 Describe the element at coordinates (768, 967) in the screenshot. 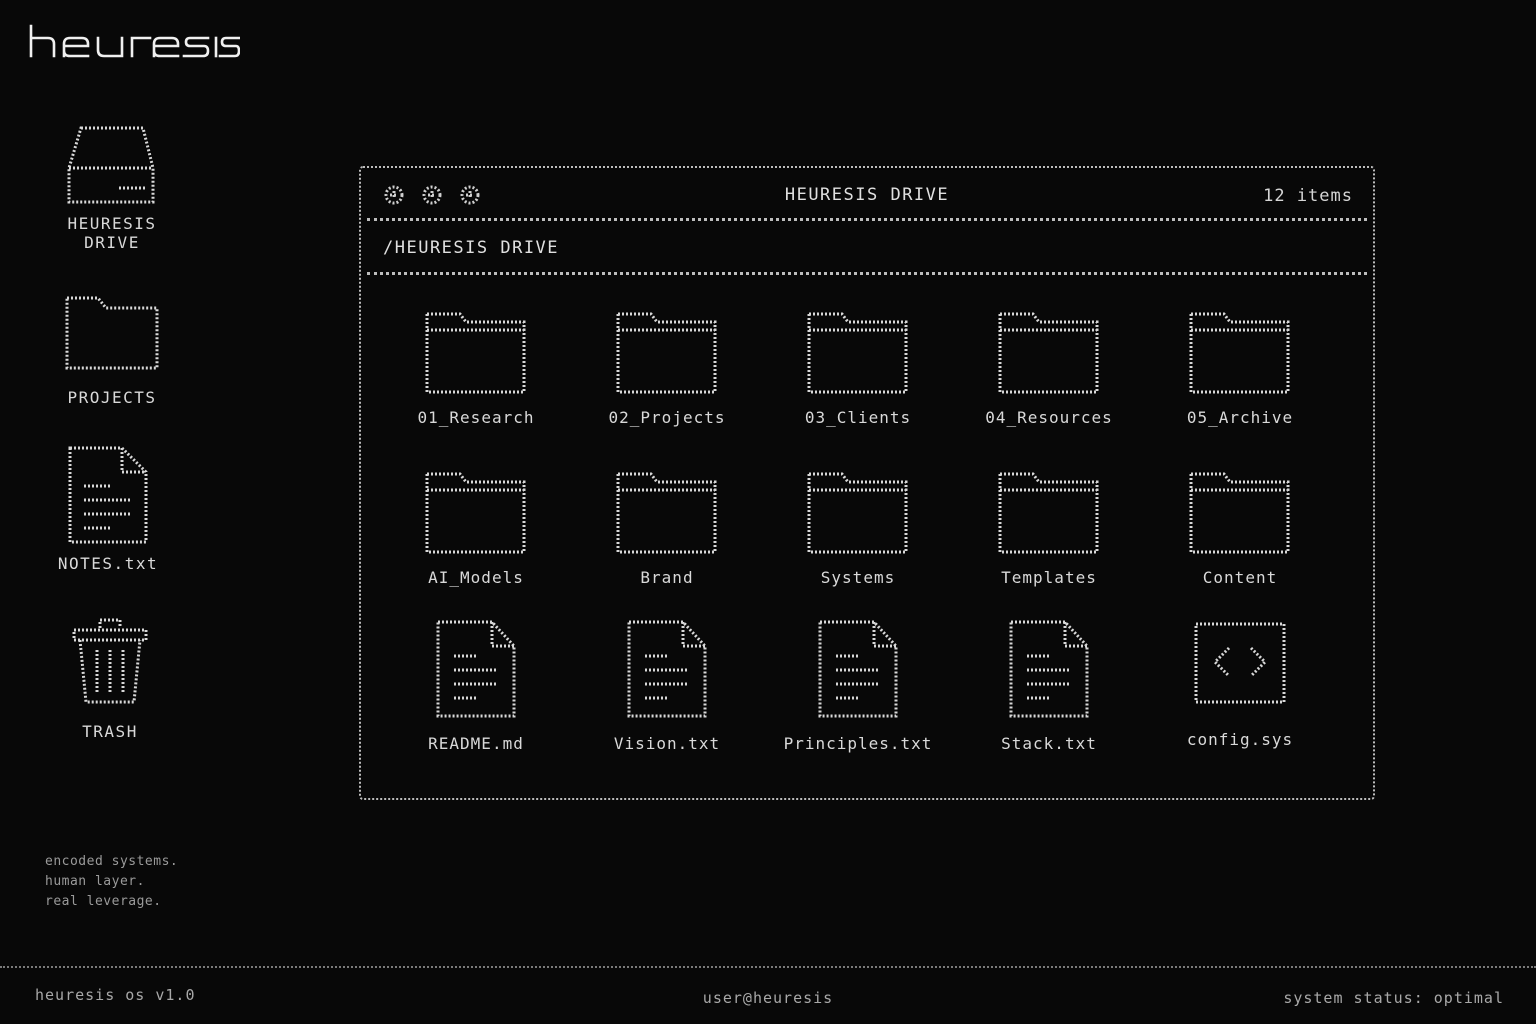

I see `footer-divider` at that location.